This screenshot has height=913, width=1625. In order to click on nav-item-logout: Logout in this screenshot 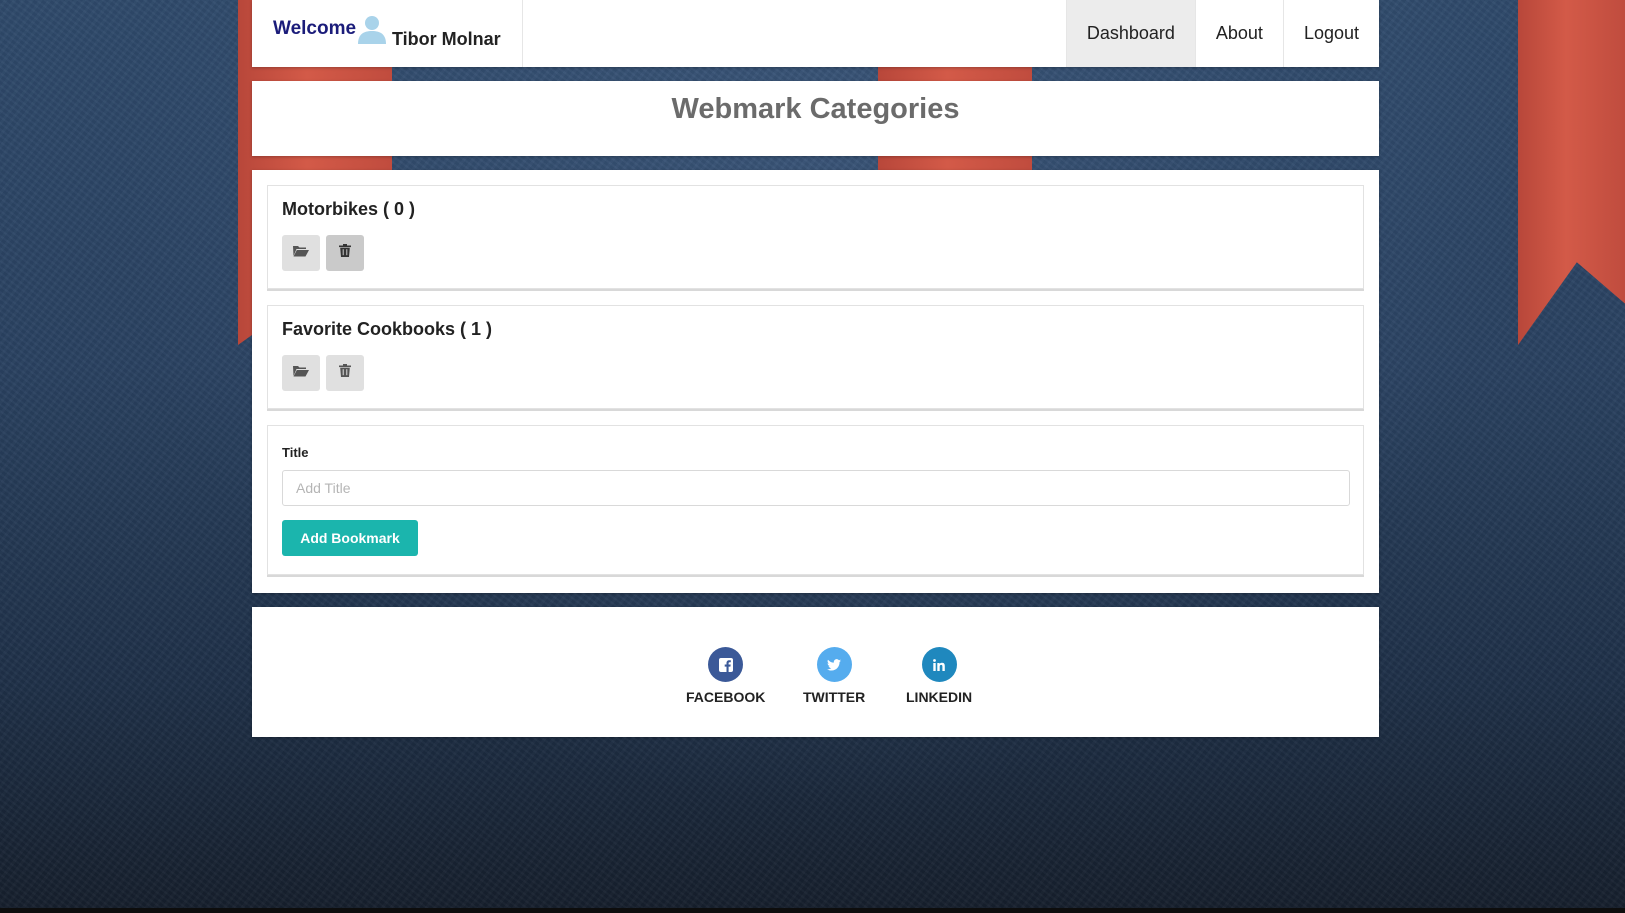, I will do `click(1330, 33)`.